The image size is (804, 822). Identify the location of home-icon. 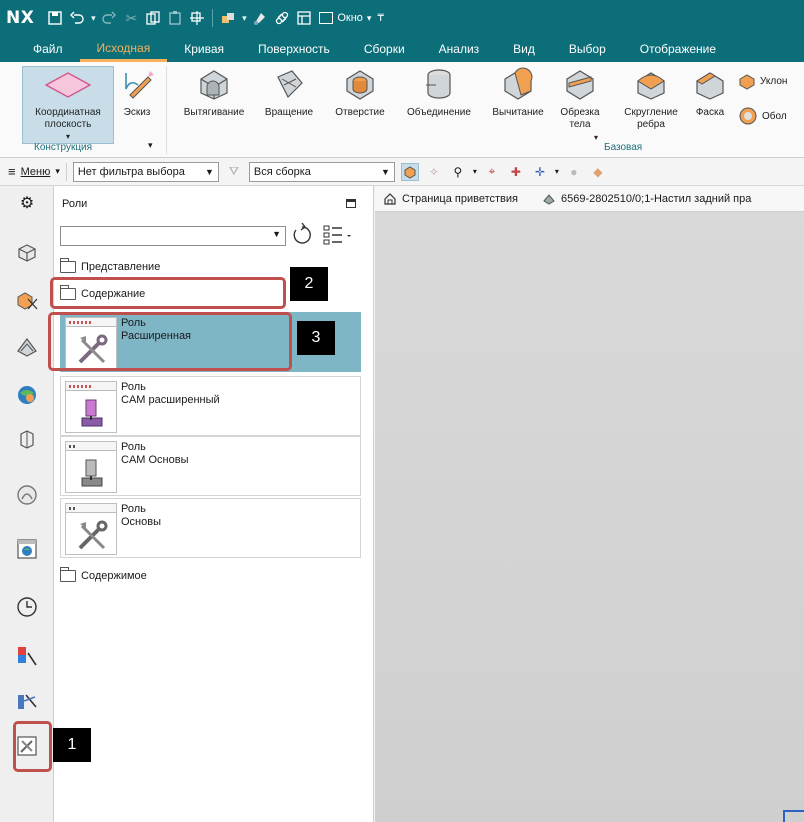
(390, 198).